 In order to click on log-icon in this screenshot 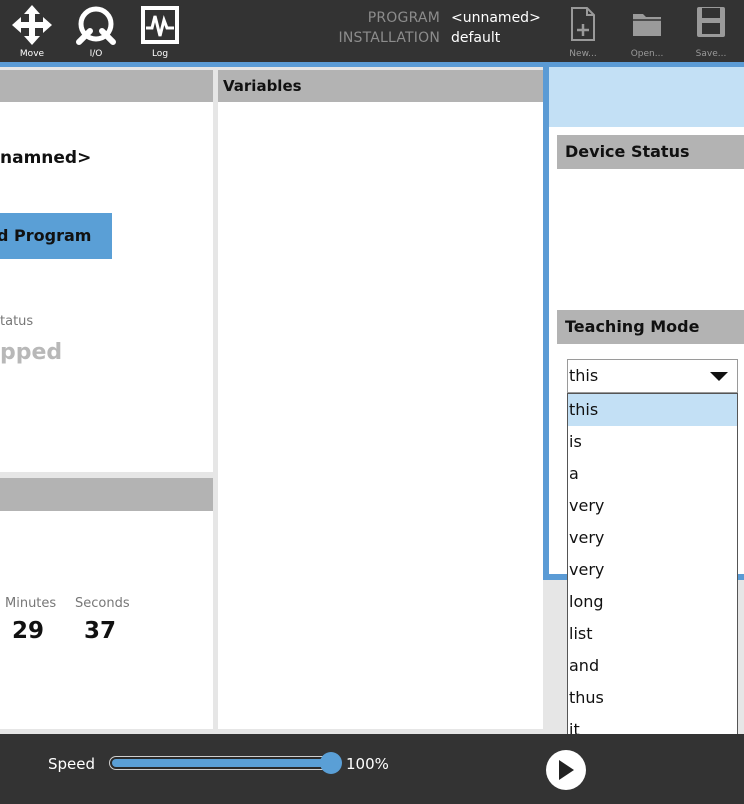, I will do `click(160, 25)`.